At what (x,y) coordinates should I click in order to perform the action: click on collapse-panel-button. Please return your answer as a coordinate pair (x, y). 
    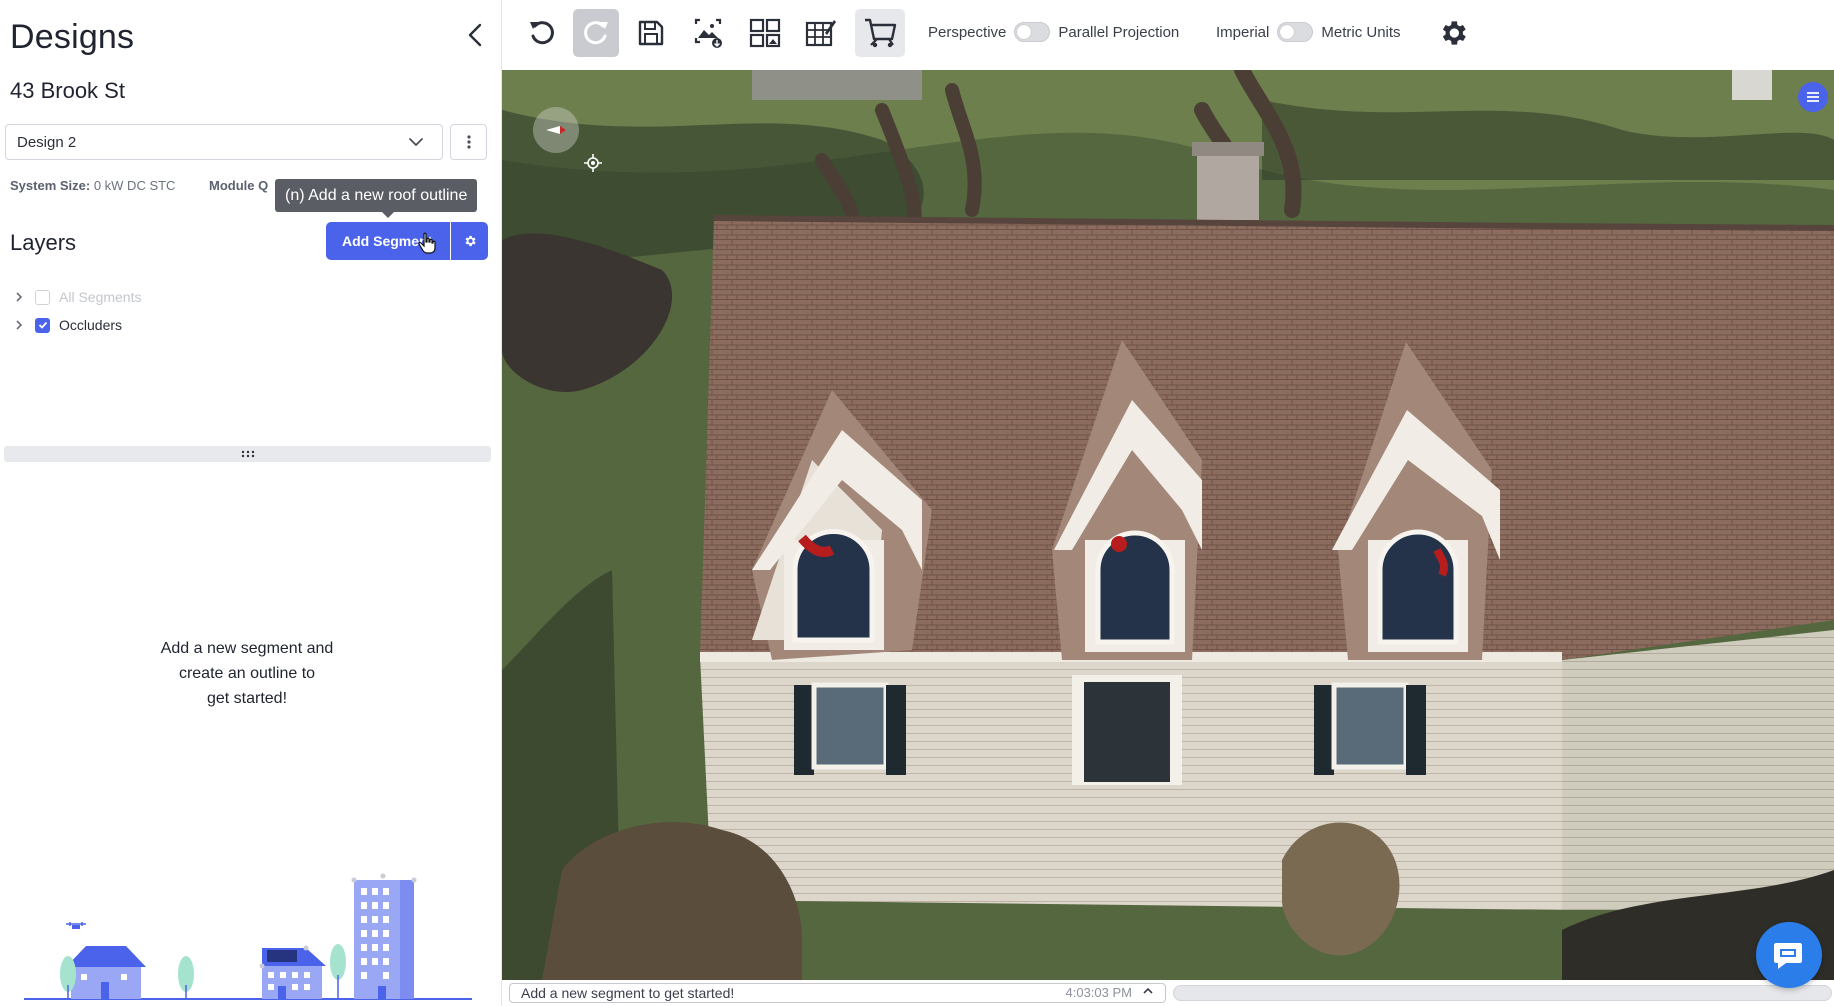
    Looking at the image, I should click on (475, 35).